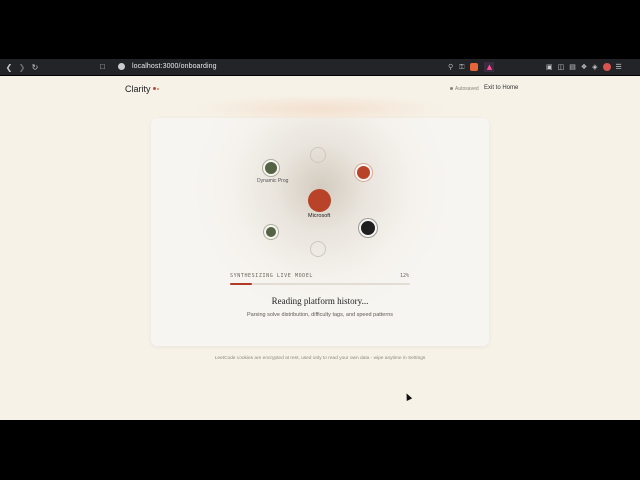  I want to click on node-orange, so click(363, 172).